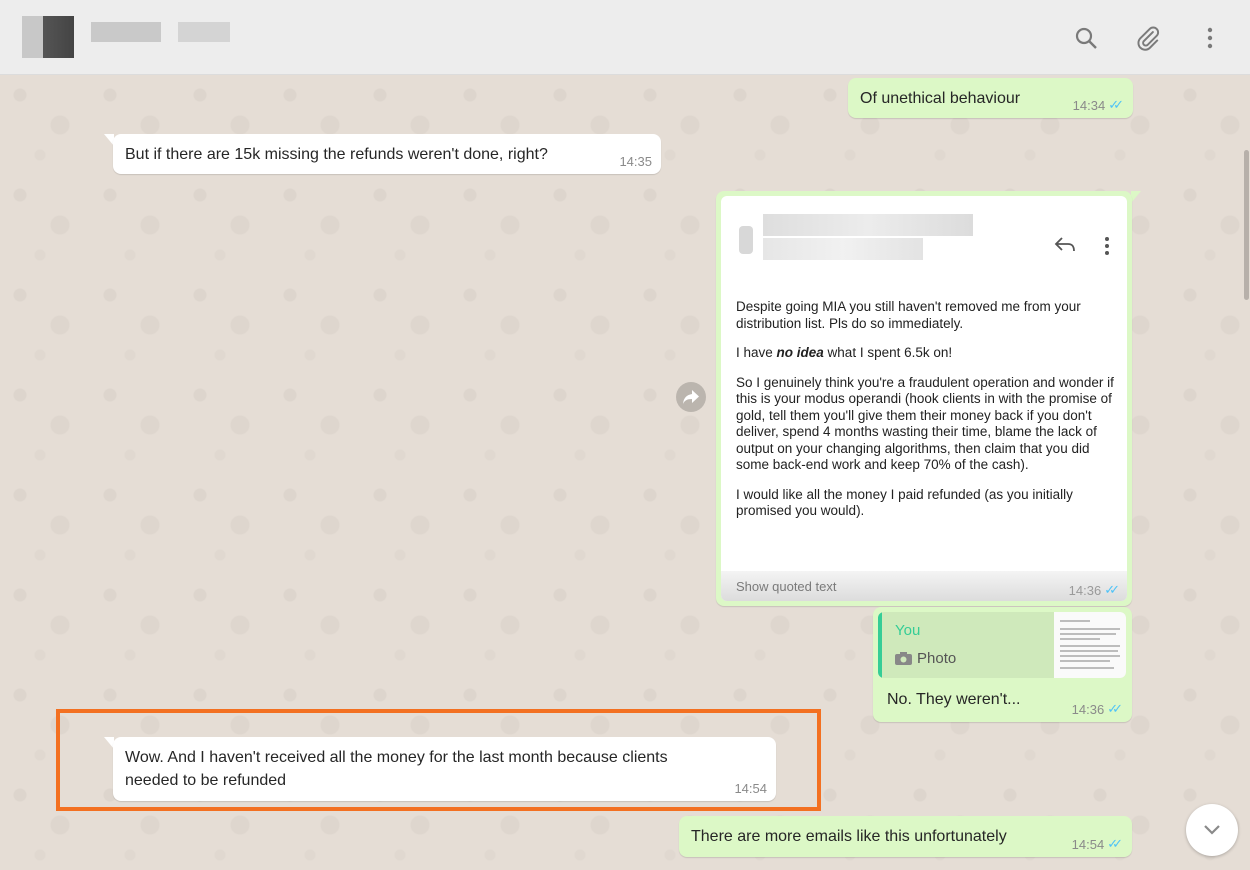  Describe the element at coordinates (204, 32) in the screenshot. I see `contact-name-part` at that location.